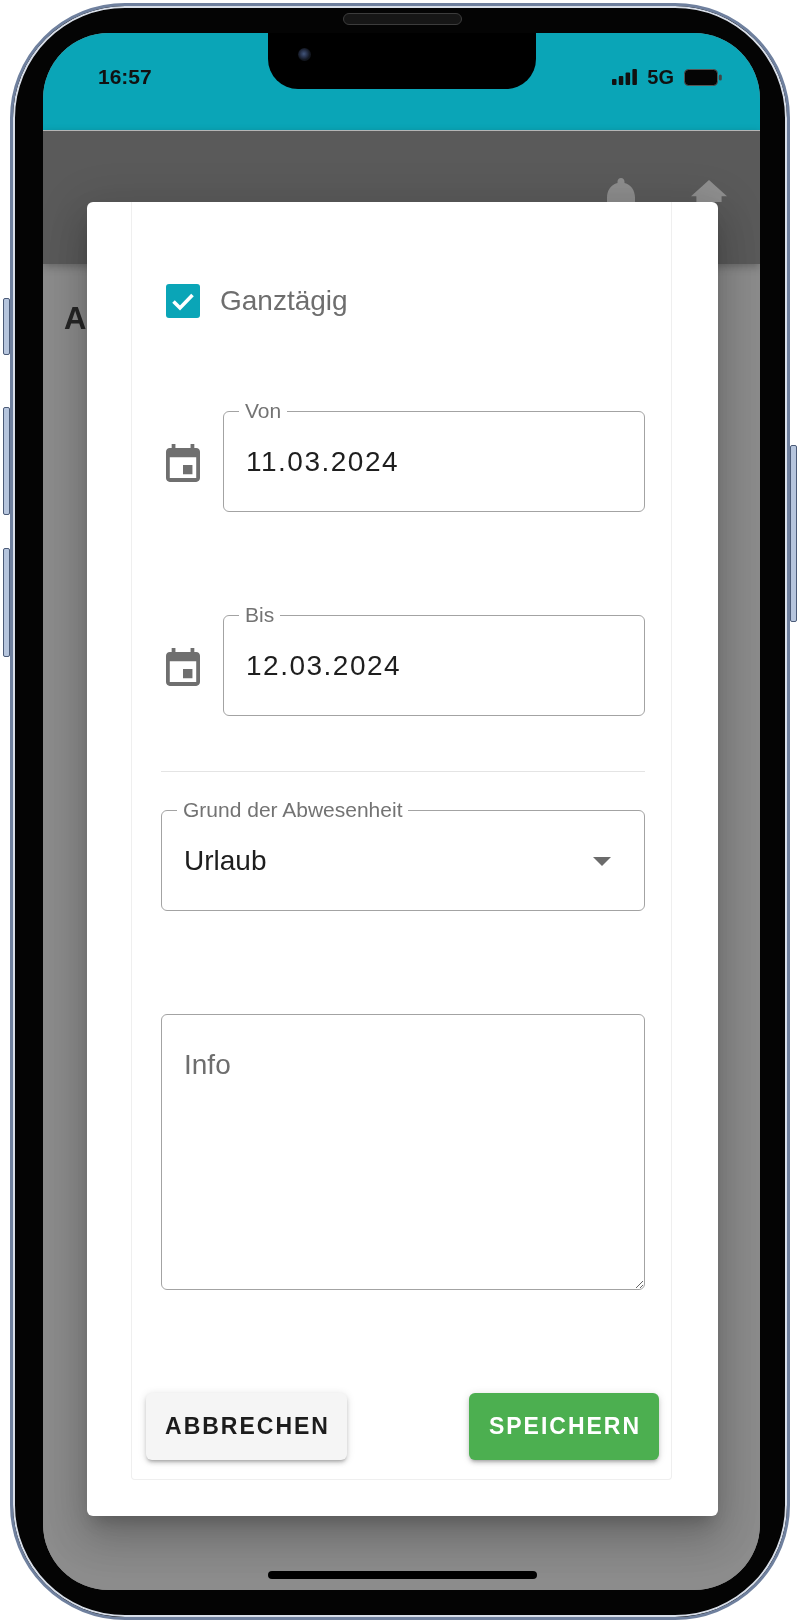 Image resolution: width=800 pixels, height=1623 pixels. Describe the element at coordinates (660, 77) in the screenshot. I see `network-label: 5G` at that location.